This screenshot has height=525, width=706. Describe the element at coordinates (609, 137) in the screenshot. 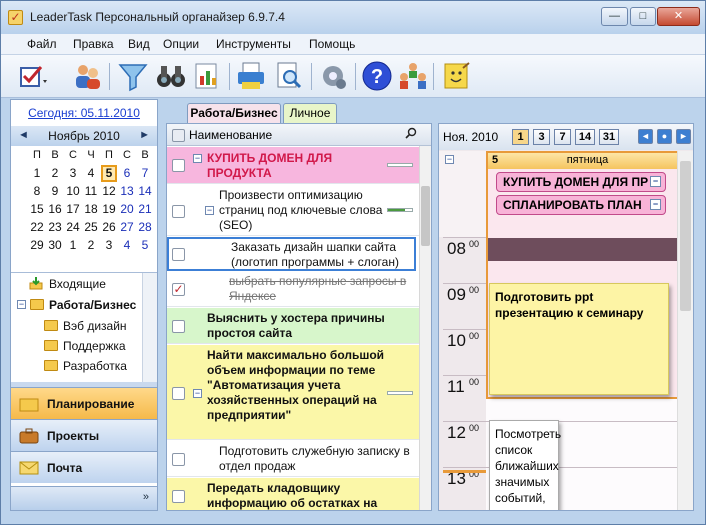

I see `view-31-days-button: 31` at that location.